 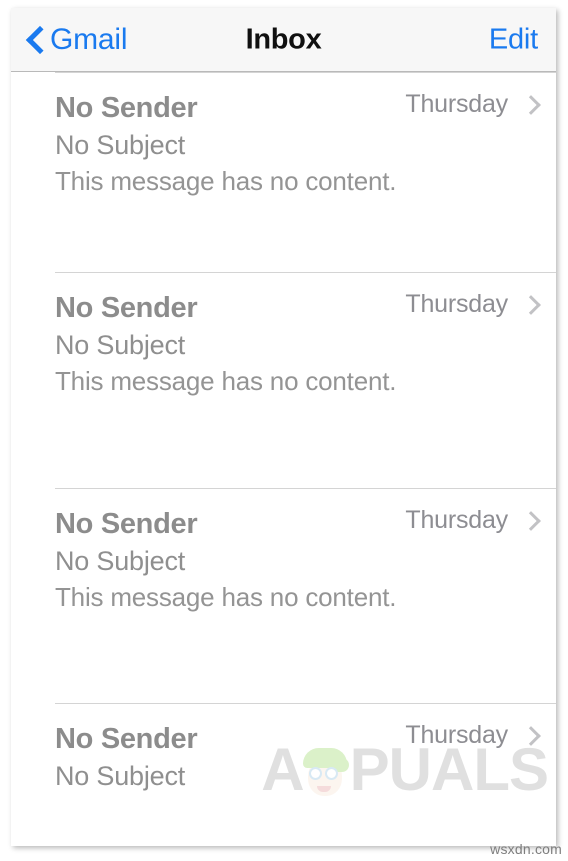 What do you see at coordinates (526, 849) in the screenshot?
I see `site-watermark: wsxdn.com` at bounding box center [526, 849].